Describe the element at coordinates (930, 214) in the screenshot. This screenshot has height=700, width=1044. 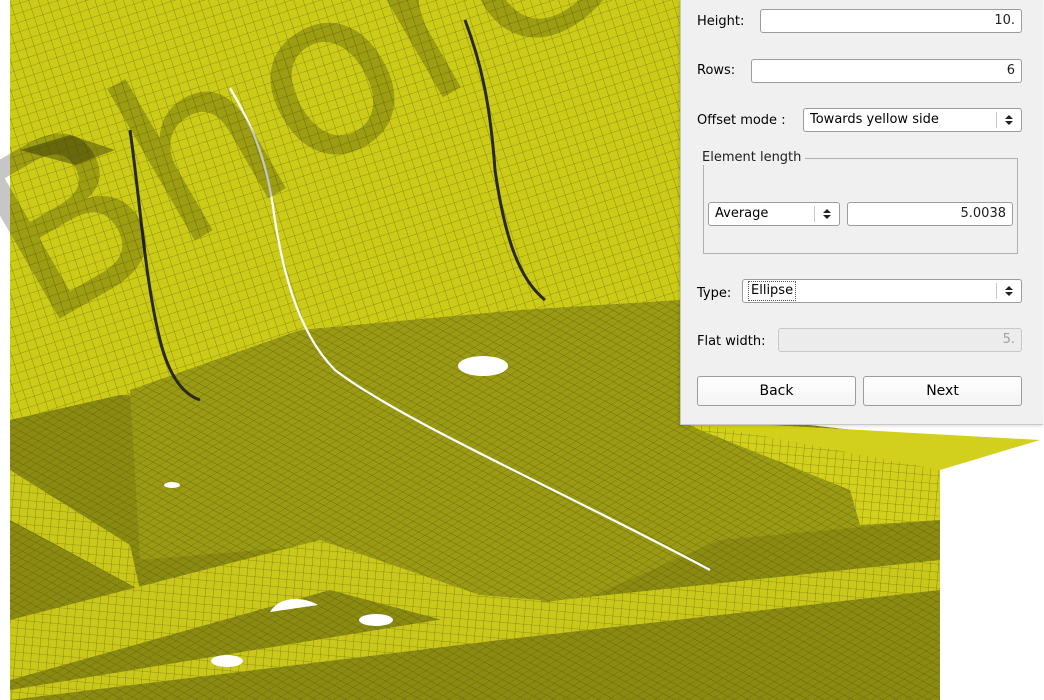
I see `element-length-field: 5.0038` at that location.